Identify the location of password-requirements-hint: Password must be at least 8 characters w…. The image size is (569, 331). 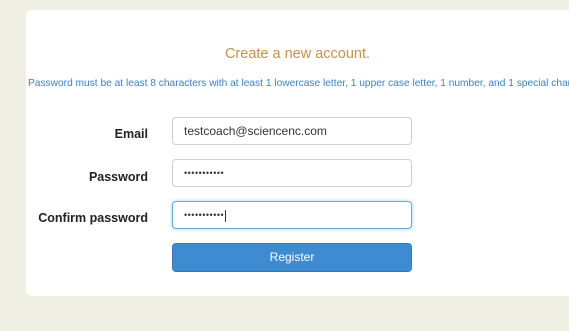
(298, 83).